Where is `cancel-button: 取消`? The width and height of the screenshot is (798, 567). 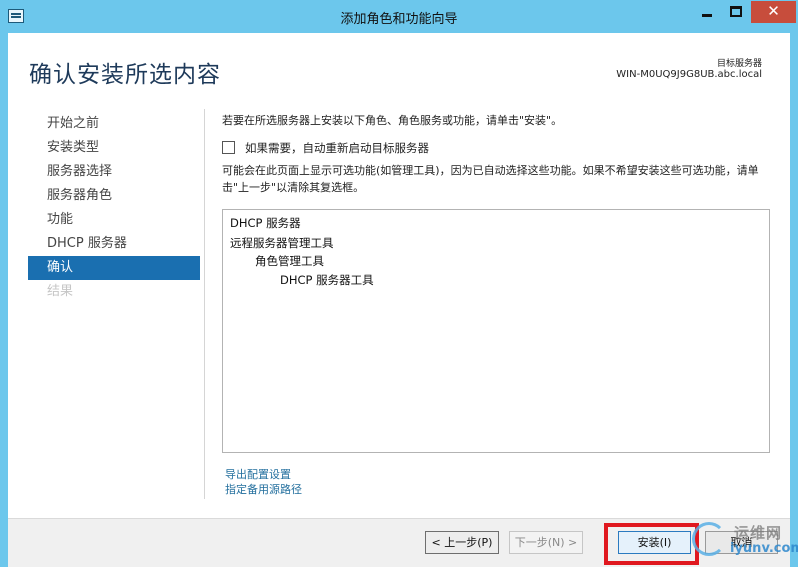
cancel-button: 取消 is located at coordinates (741, 542).